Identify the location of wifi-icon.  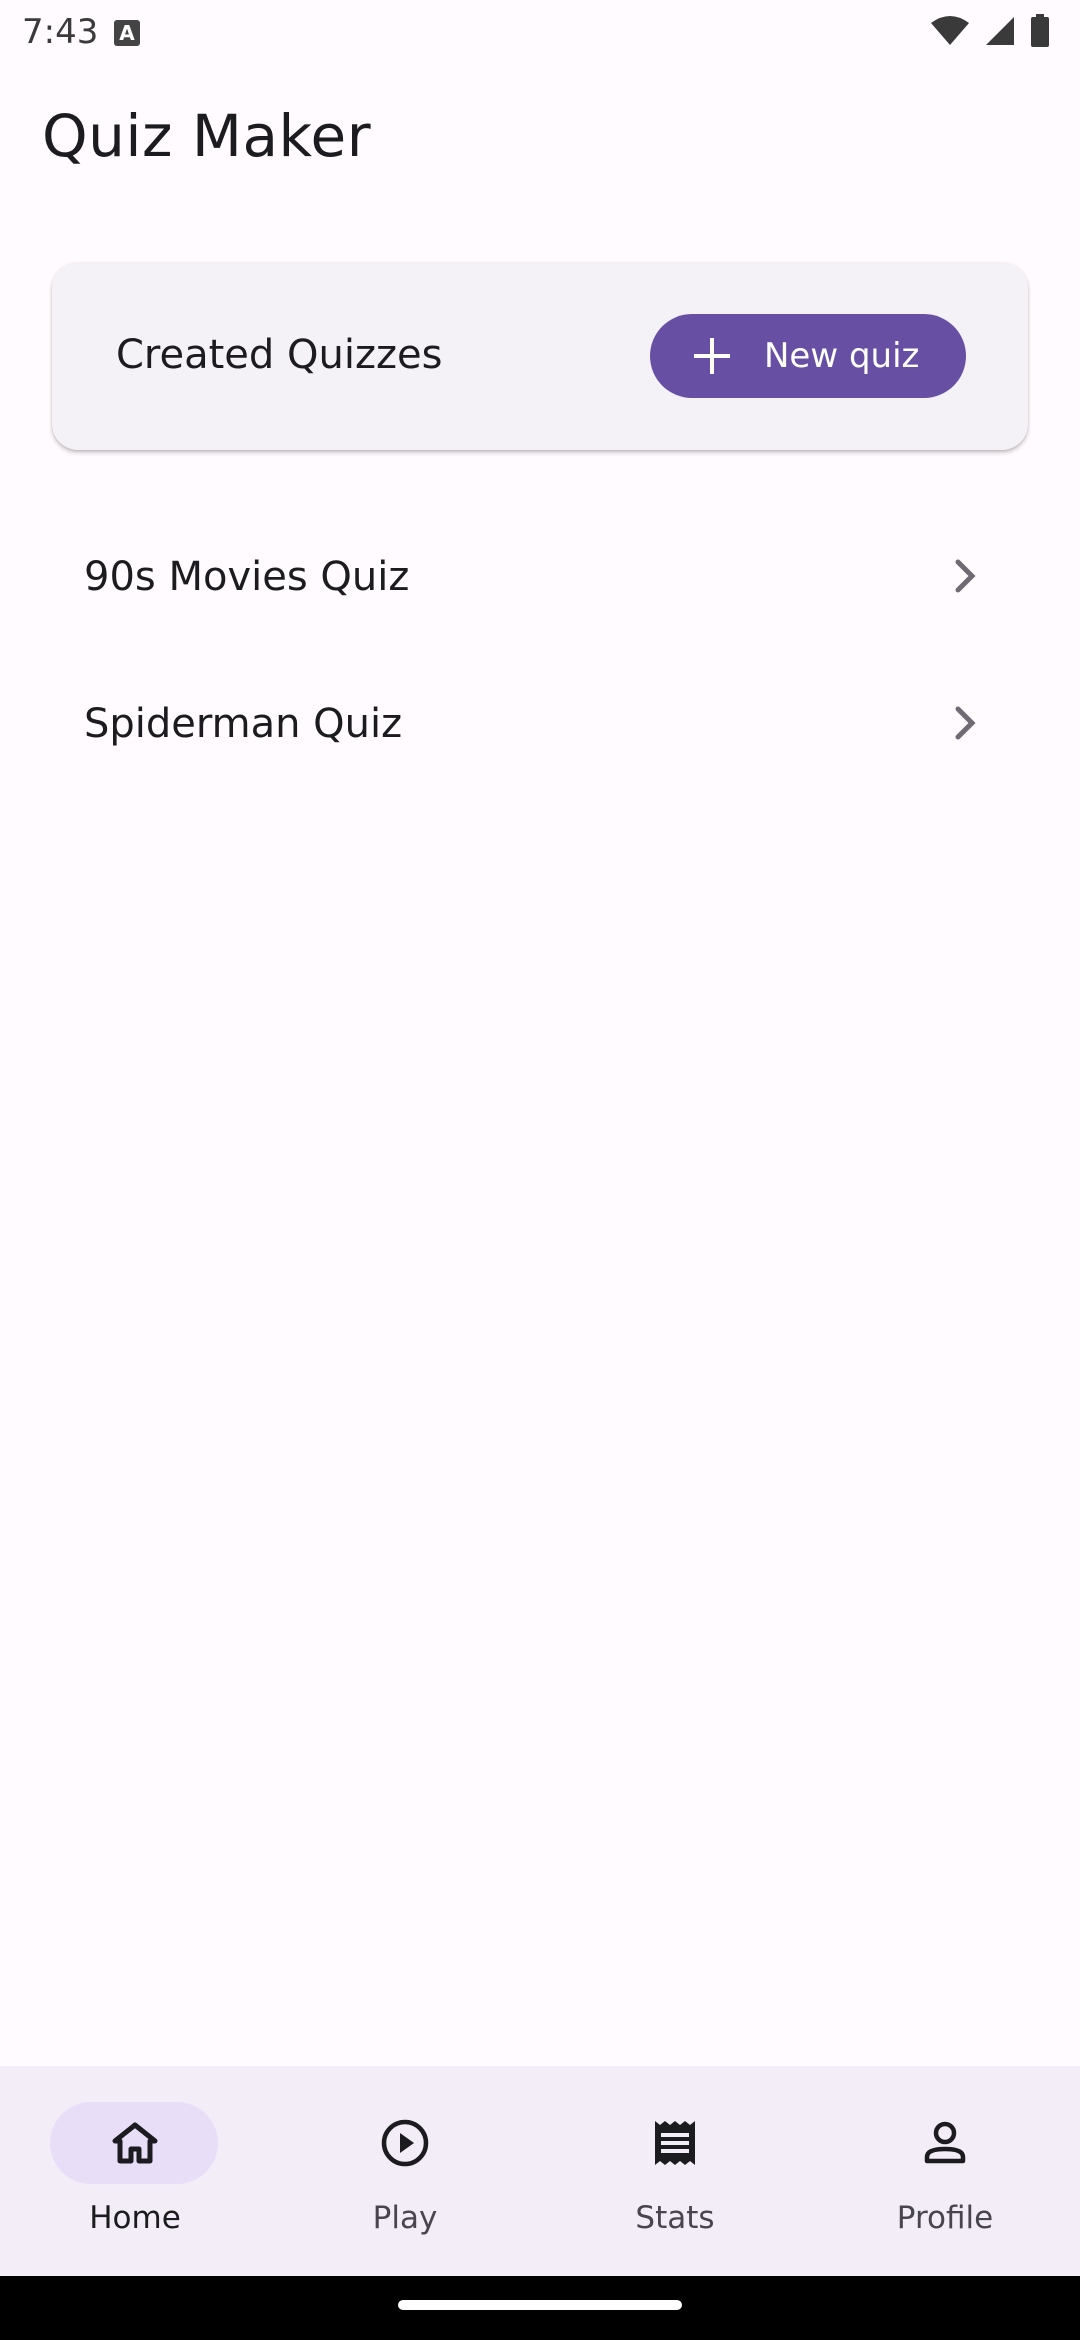
(950, 30).